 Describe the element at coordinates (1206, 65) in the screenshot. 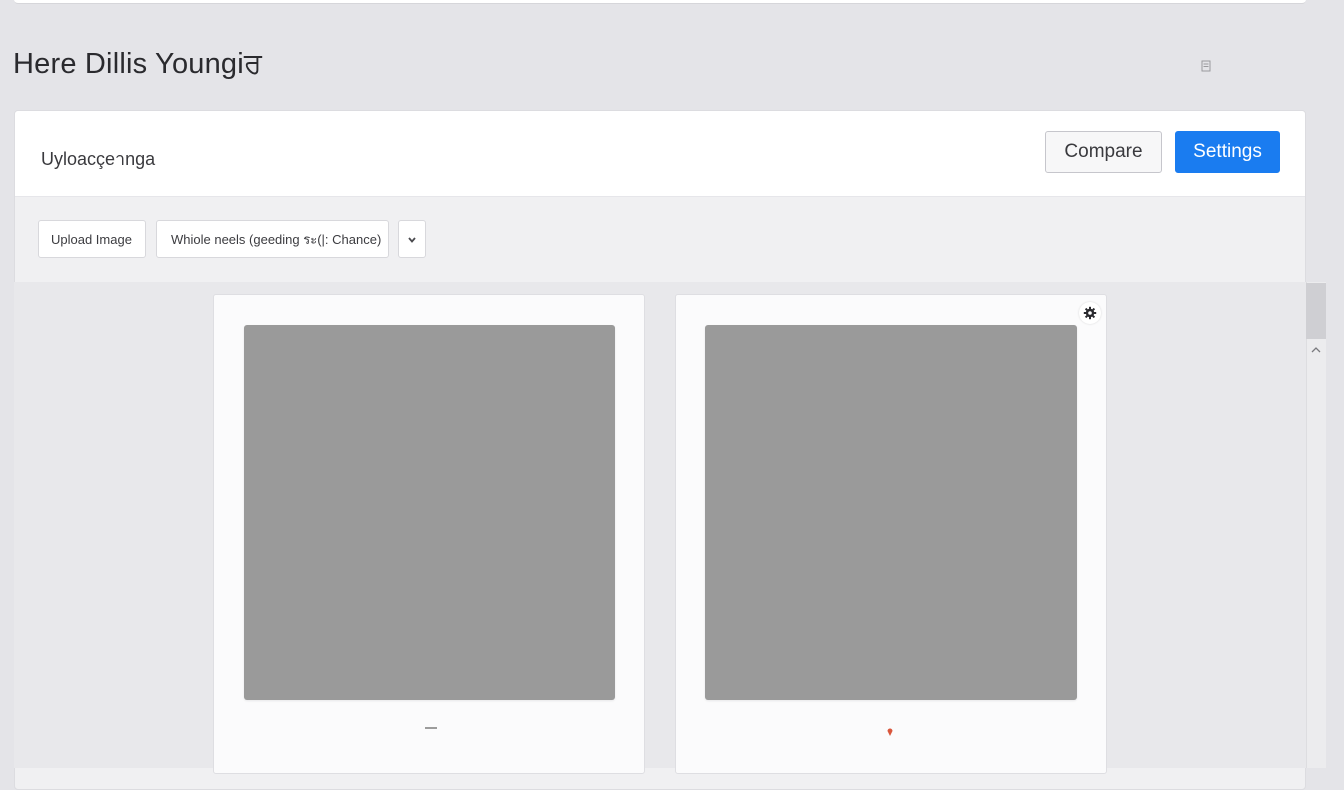

I see `document-icon` at that location.